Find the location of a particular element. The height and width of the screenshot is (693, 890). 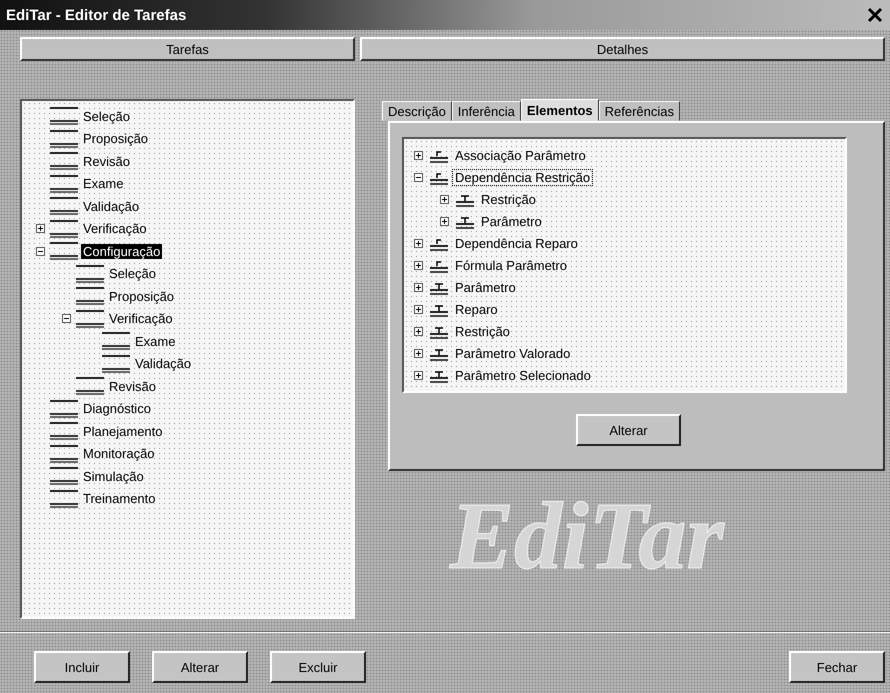

tab: Elementos is located at coordinates (559, 110).